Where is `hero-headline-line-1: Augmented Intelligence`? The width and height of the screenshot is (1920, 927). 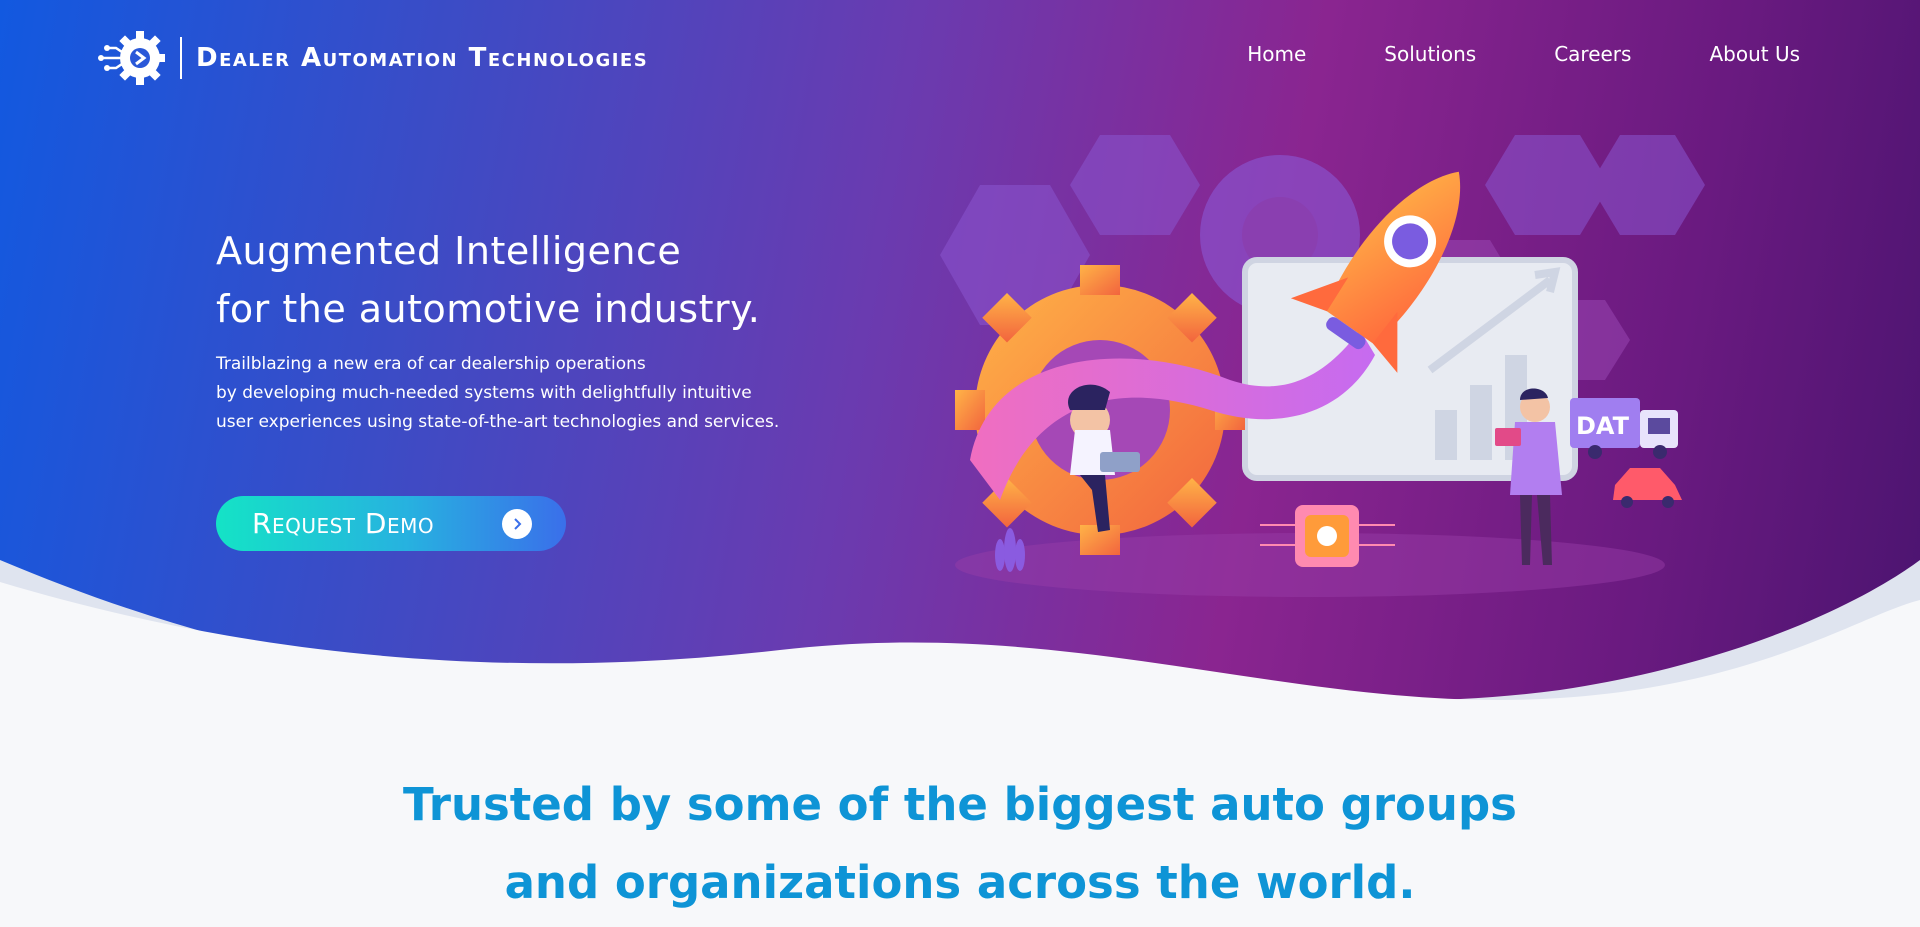
hero-headline-line-1: Augmented Intelligence is located at coordinates (449, 251).